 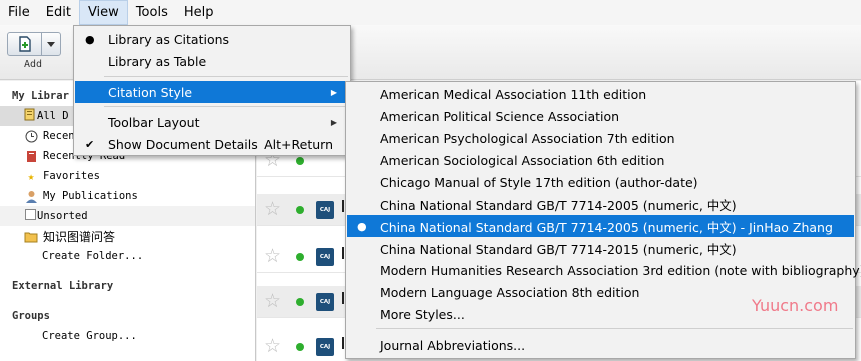 I want to click on person-icon, so click(x=31, y=196).